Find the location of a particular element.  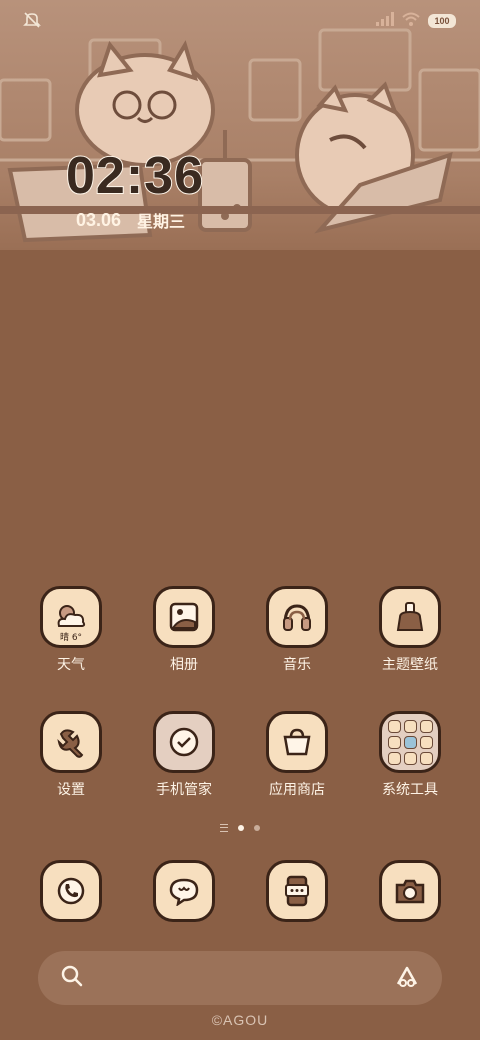

app-gallery: 相册 is located at coordinates (184, 630).